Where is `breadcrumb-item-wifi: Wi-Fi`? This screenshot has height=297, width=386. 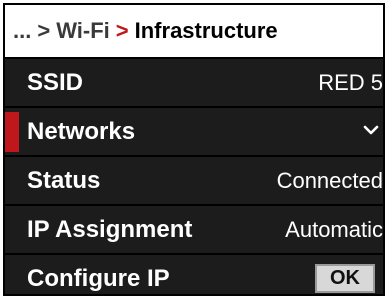
breadcrumb-item-wifi: Wi-Fi is located at coordinates (83, 31).